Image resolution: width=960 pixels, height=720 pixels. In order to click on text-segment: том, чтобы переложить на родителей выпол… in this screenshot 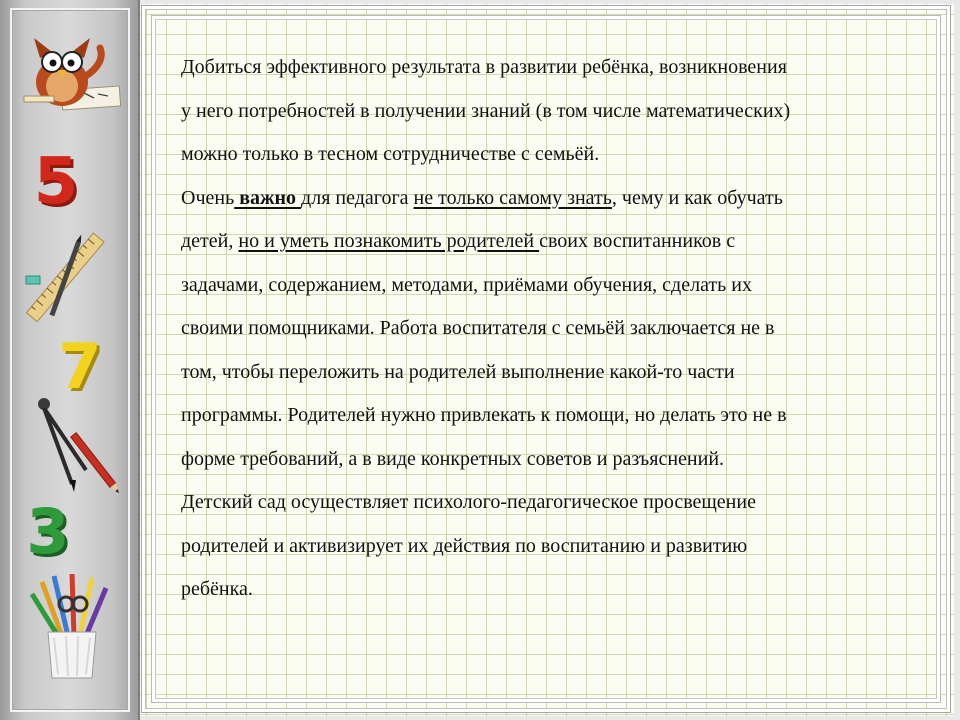, I will do `click(458, 371)`.